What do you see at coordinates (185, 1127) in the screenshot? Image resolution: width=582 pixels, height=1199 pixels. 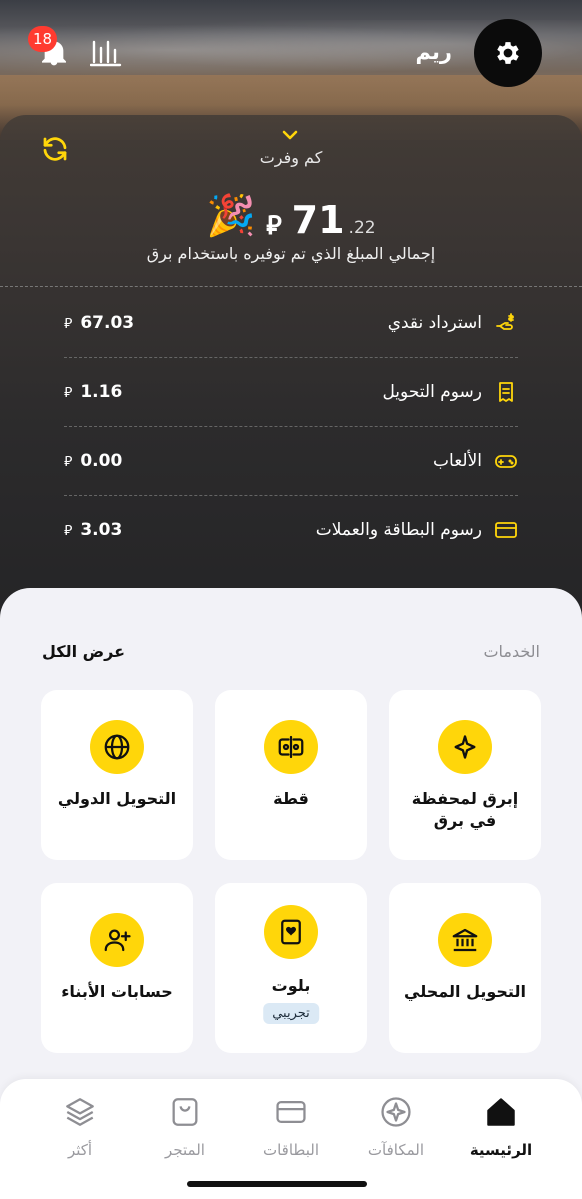 I see `tab-store: المتجر` at bounding box center [185, 1127].